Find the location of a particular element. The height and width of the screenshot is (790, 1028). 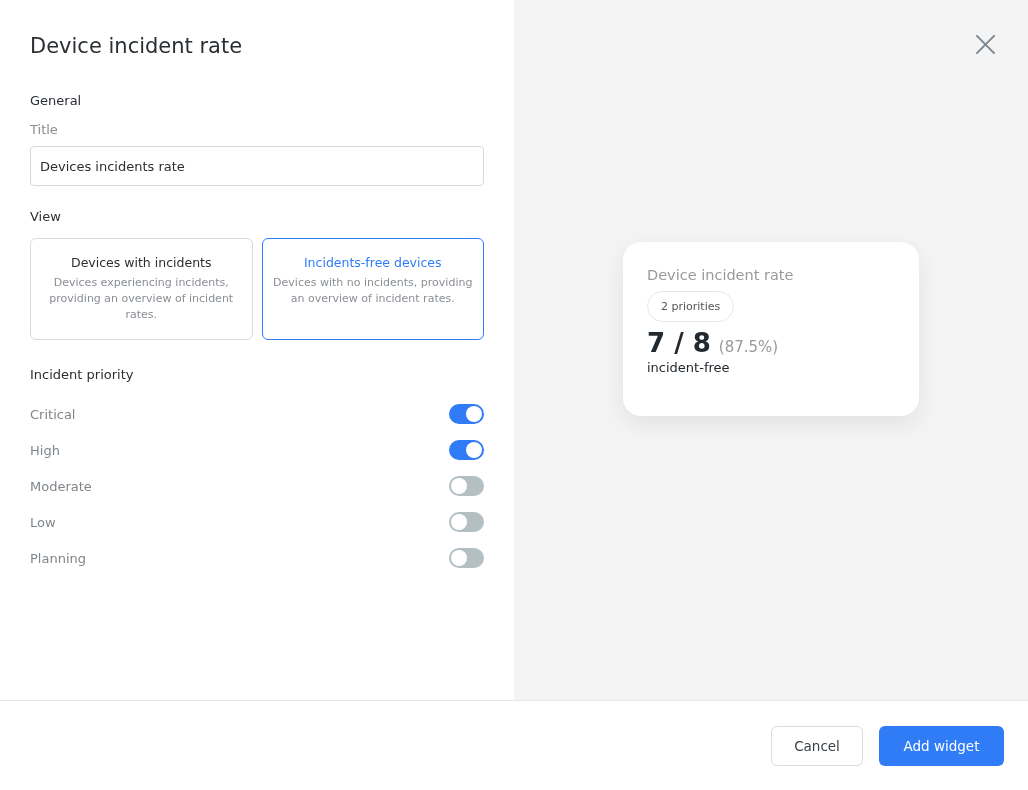

view-option-card: Devices with incidents Devices experiencing incidents, providing an overview of incident rates. is located at coordinates (141, 289).